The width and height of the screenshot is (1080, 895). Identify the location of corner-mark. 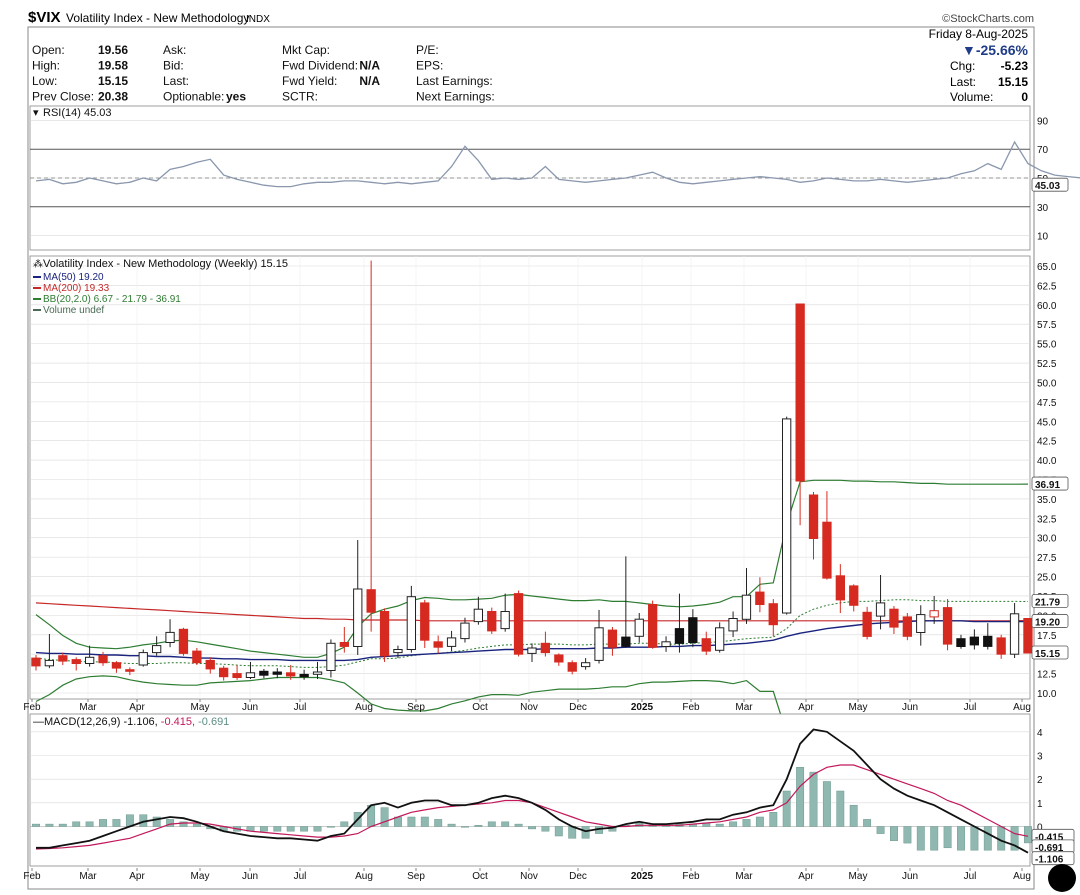
(1062, 878).